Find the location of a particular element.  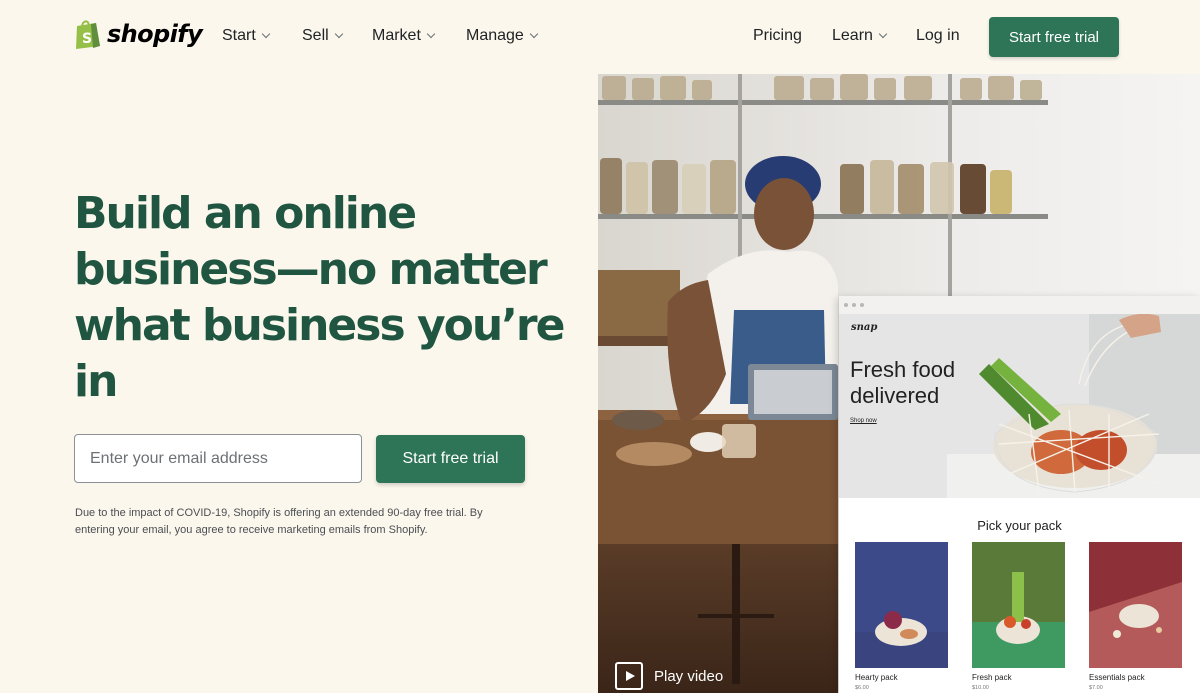

store-hero-banner: snap Fresh food delivered Shop now is located at coordinates (1019, 406).